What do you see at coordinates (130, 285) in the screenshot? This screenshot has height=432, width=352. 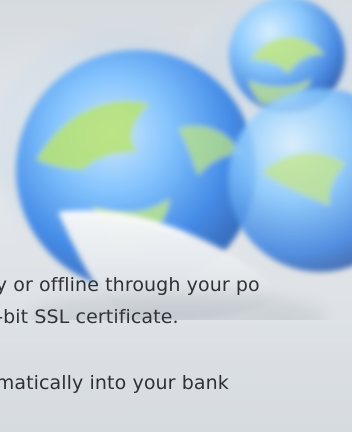 I see `description-line-1: ay or offline through your po` at bounding box center [130, 285].